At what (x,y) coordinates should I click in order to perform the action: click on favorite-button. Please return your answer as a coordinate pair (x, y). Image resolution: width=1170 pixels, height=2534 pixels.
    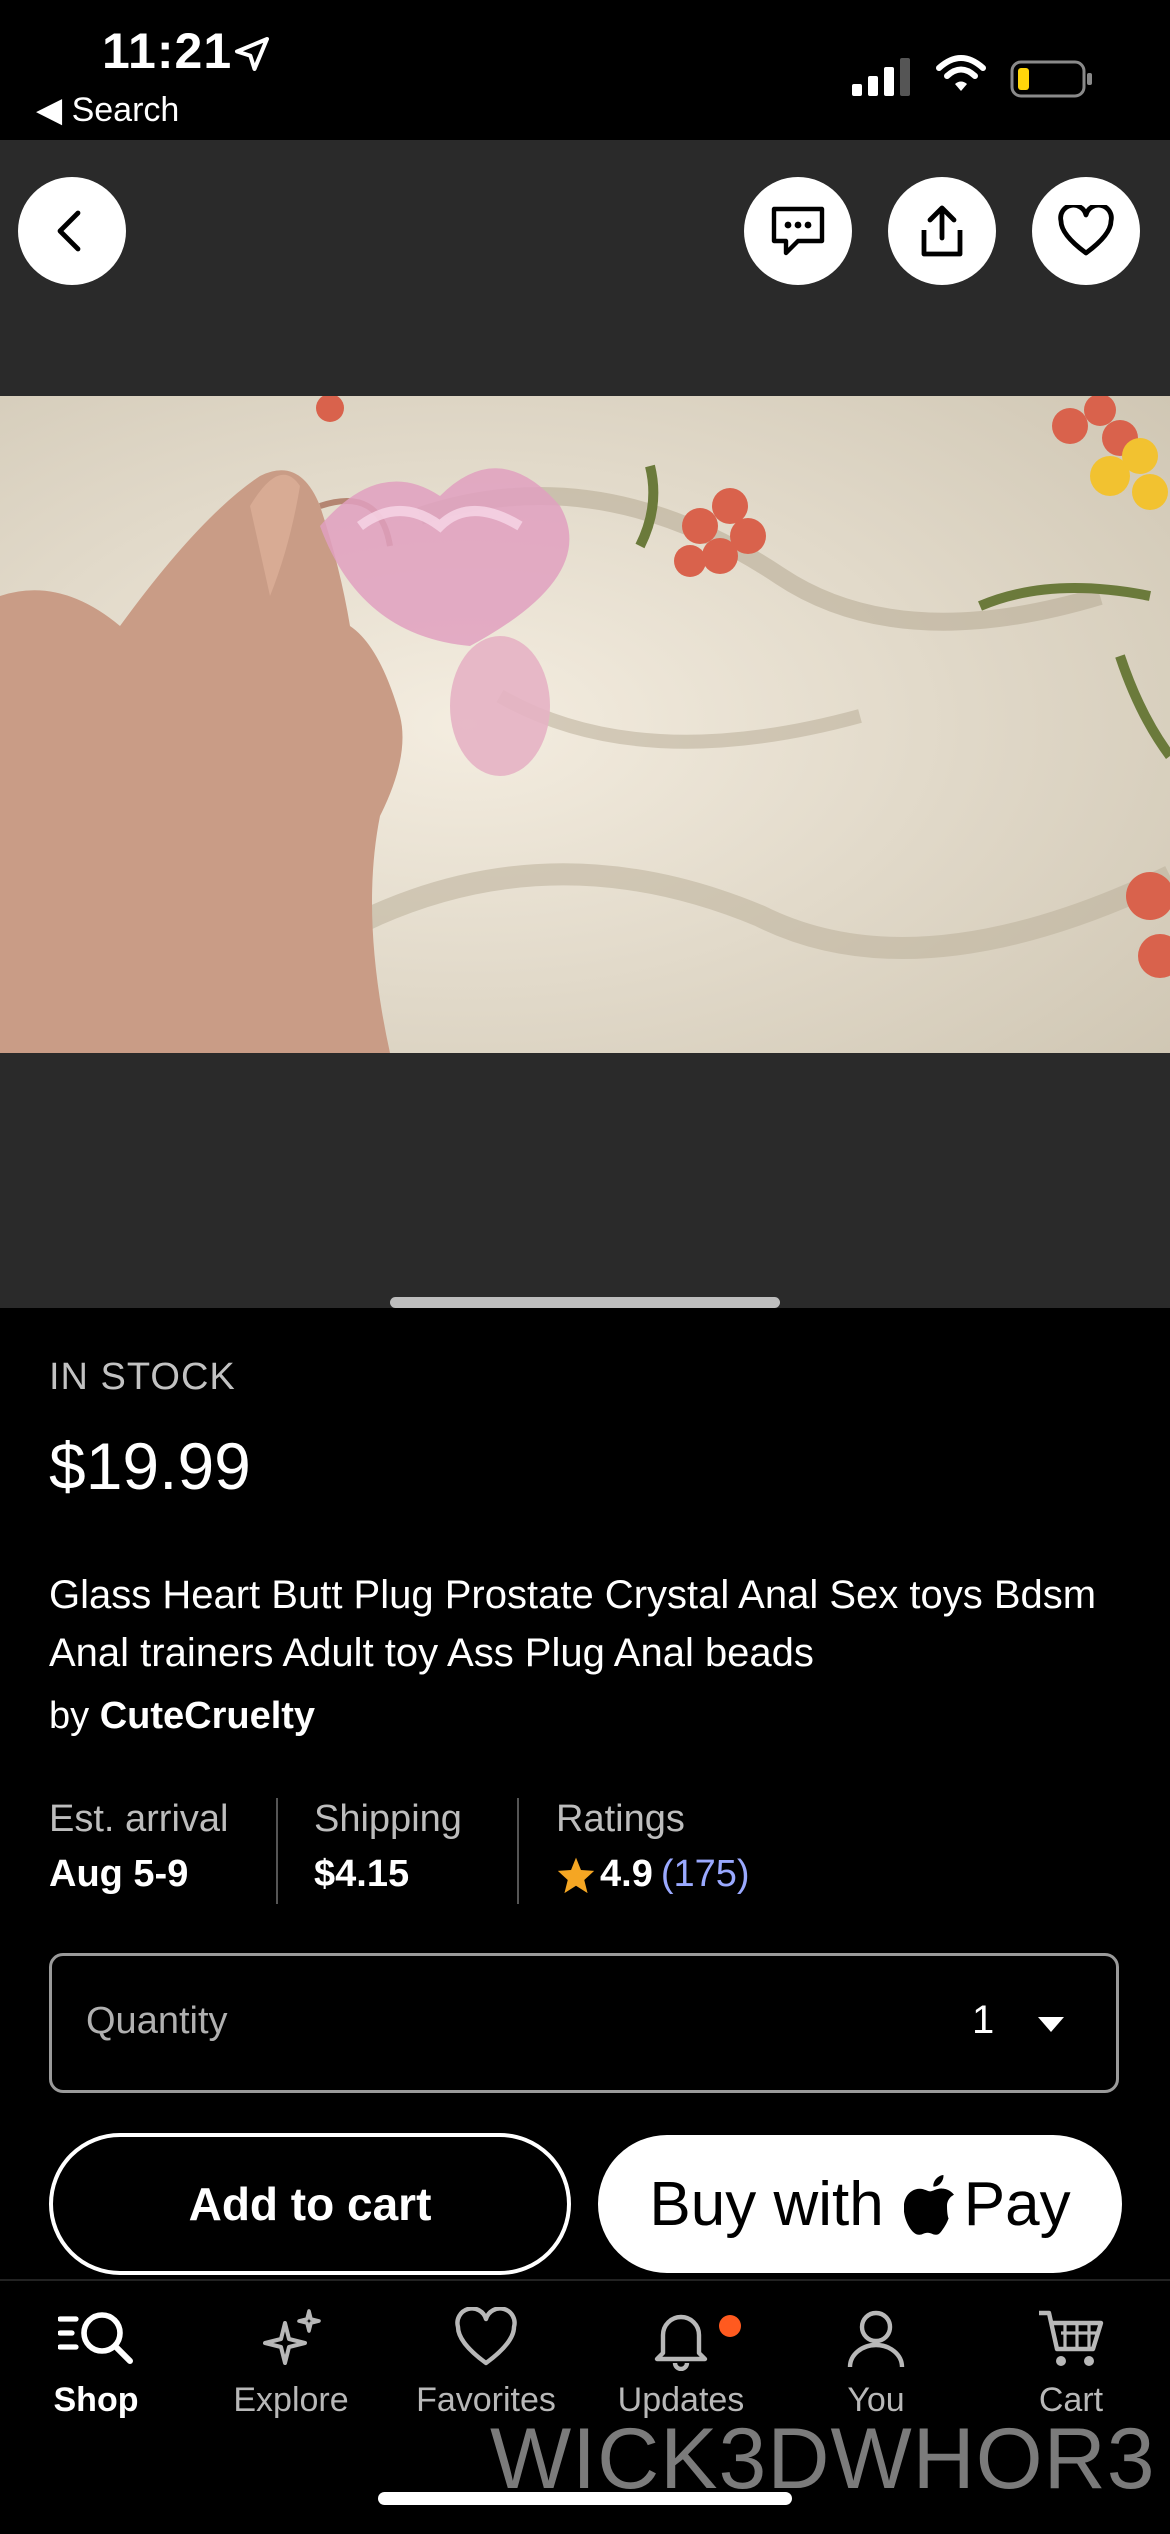
    Looking at the image, I should click on (1086, 231).